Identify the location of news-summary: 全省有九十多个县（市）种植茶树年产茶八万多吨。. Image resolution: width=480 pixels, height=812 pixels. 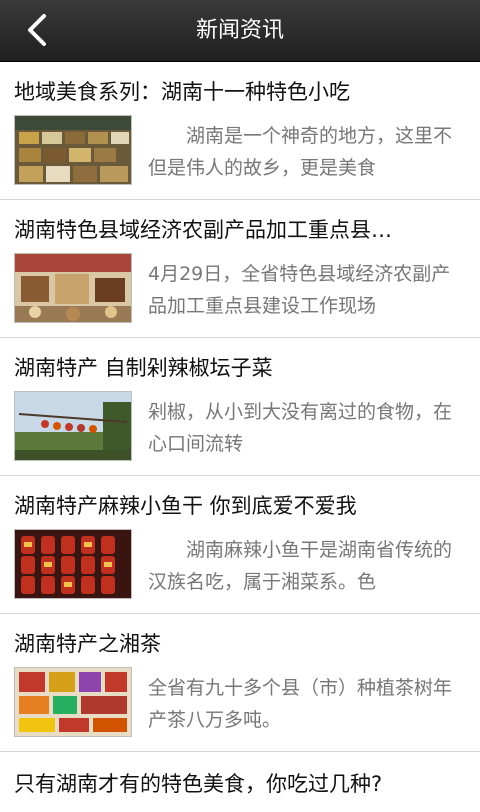
(300, 704).